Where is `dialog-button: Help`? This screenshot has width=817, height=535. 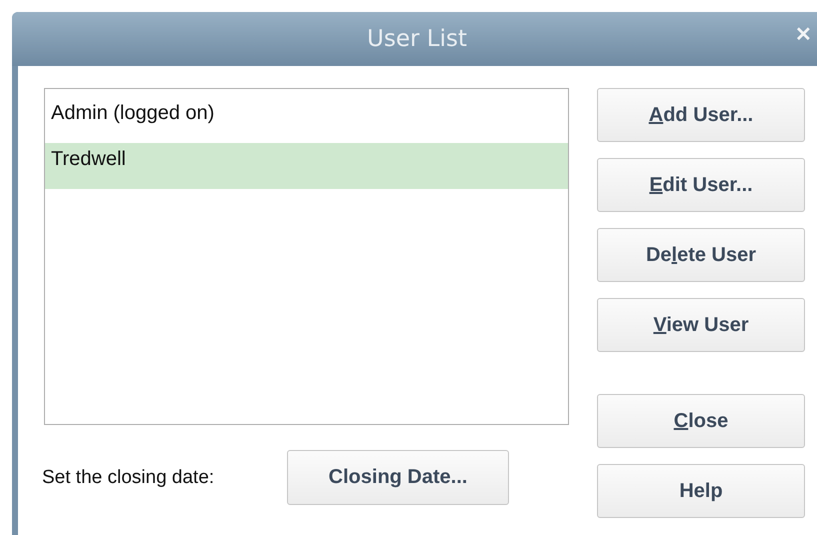
dialog-button: Help is located at coordinates (701, 491).